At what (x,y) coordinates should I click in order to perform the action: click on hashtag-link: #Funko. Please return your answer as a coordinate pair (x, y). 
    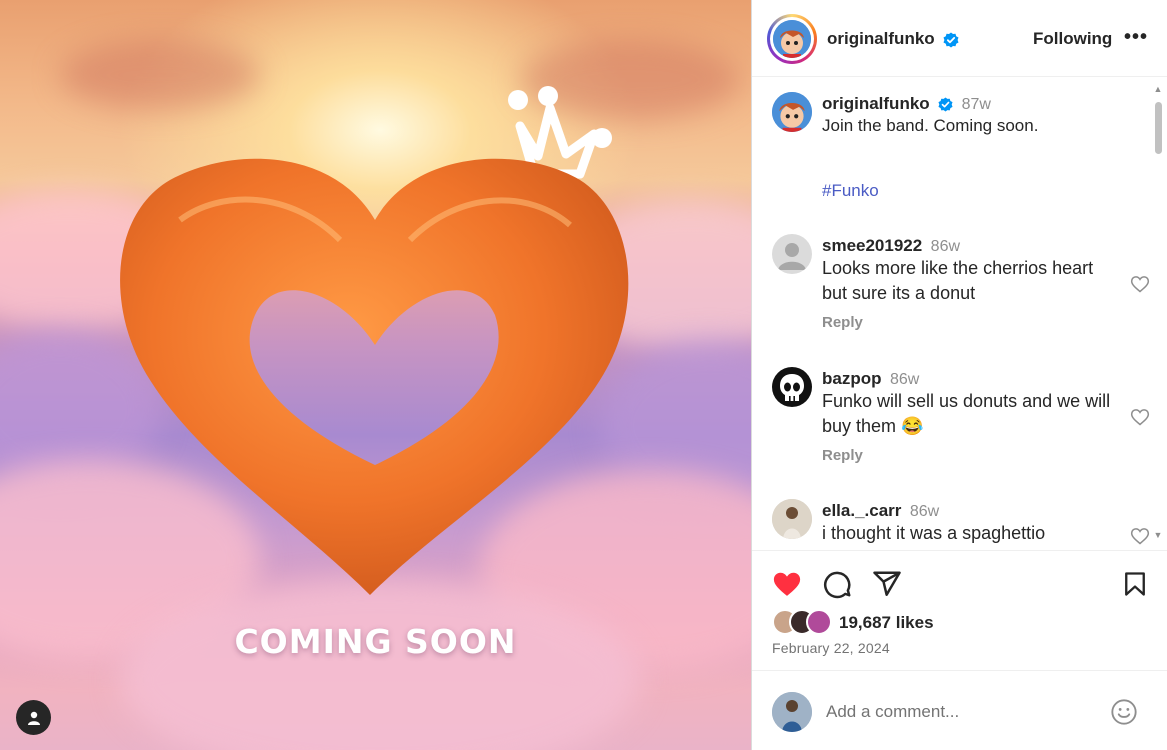
    Looking at the image, I should click on (967, 191).